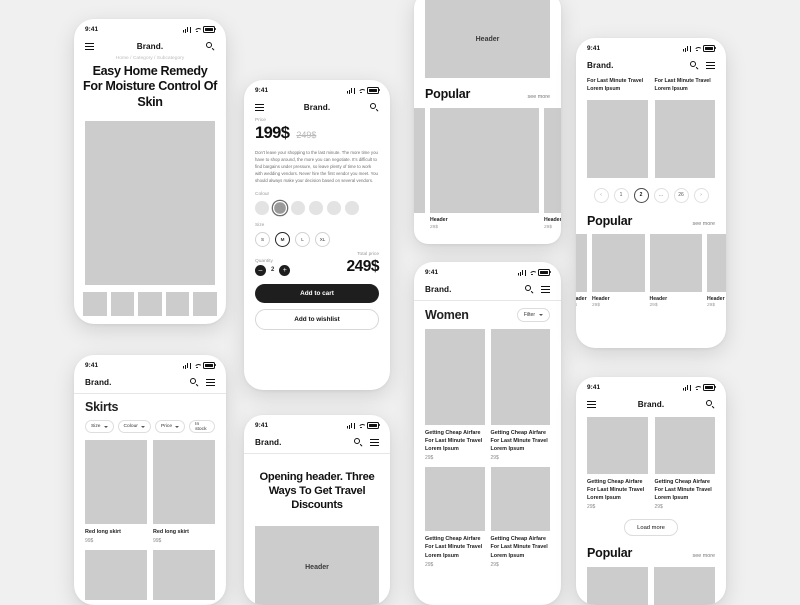 The height and width of the screenshot is (605, 800). I want to click on quantity-total-row: Quantity – 2 + Total price 249$, so click(317, 264).